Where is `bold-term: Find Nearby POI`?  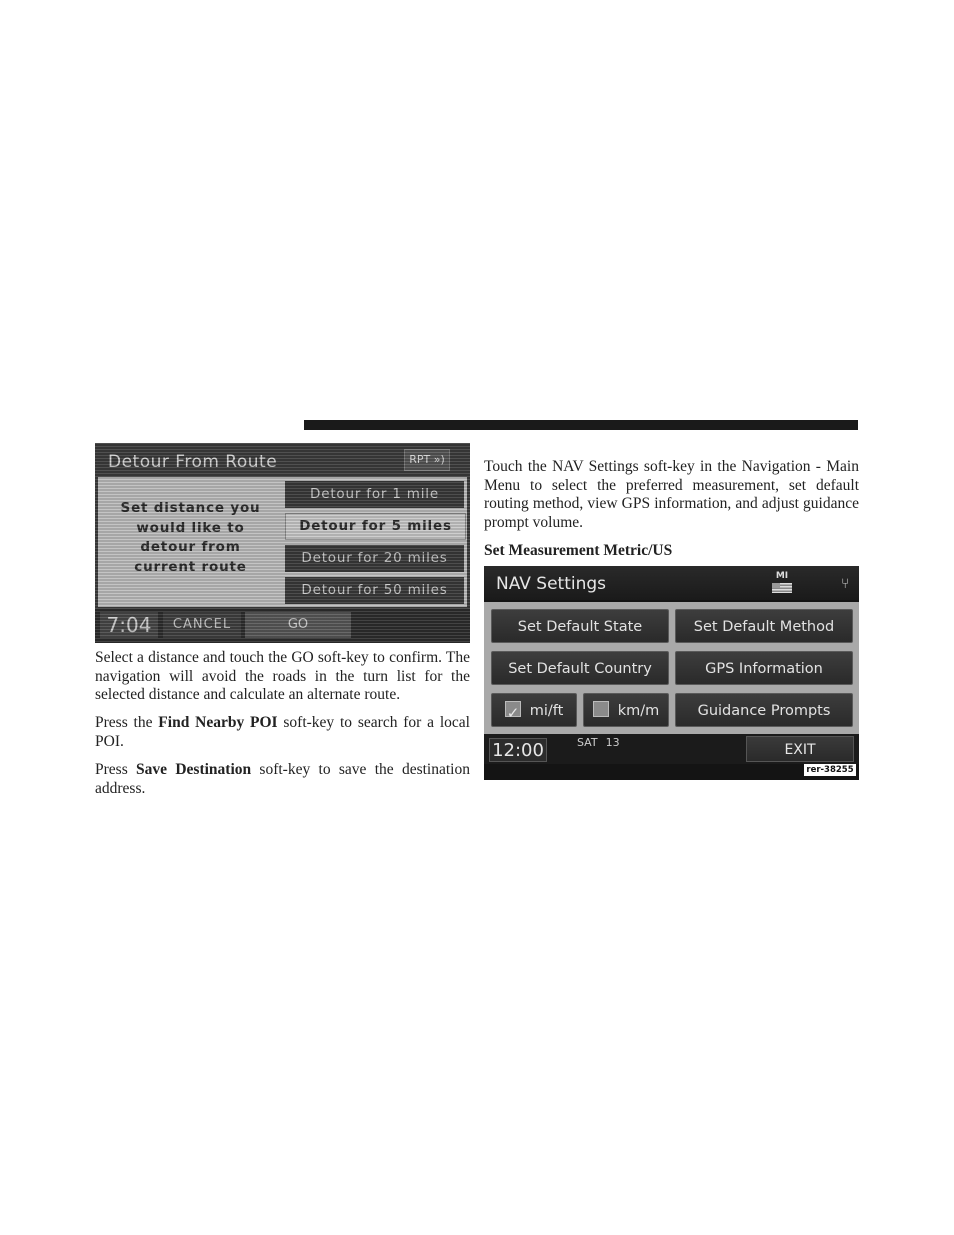
bold-term: Find Nearby POI is located at coordinates (218, 722).